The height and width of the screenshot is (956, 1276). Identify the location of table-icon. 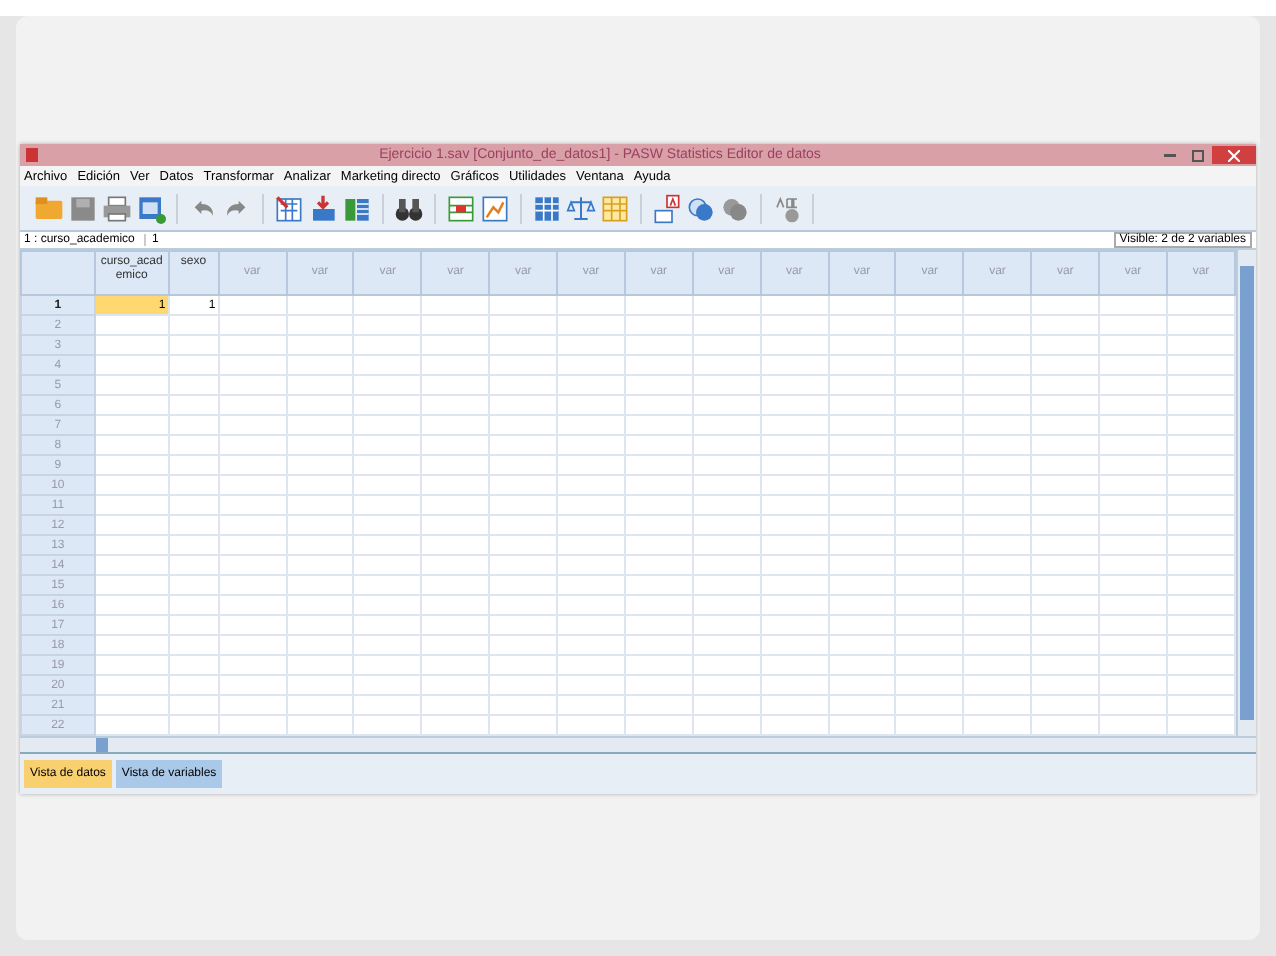
(547, 208).